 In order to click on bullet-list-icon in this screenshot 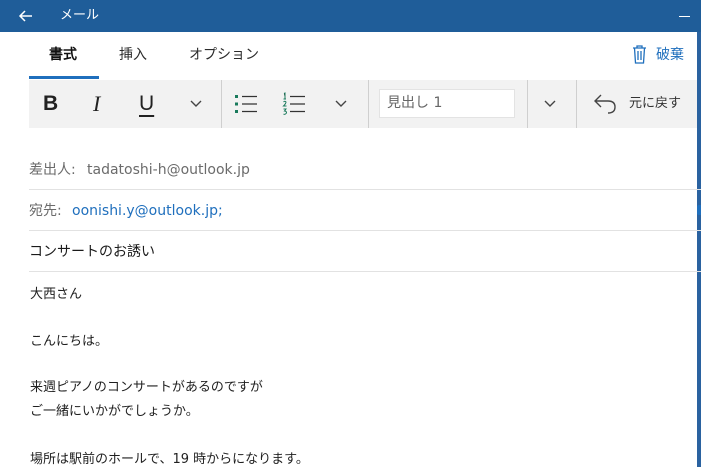, I will do `click(246, 104)`.